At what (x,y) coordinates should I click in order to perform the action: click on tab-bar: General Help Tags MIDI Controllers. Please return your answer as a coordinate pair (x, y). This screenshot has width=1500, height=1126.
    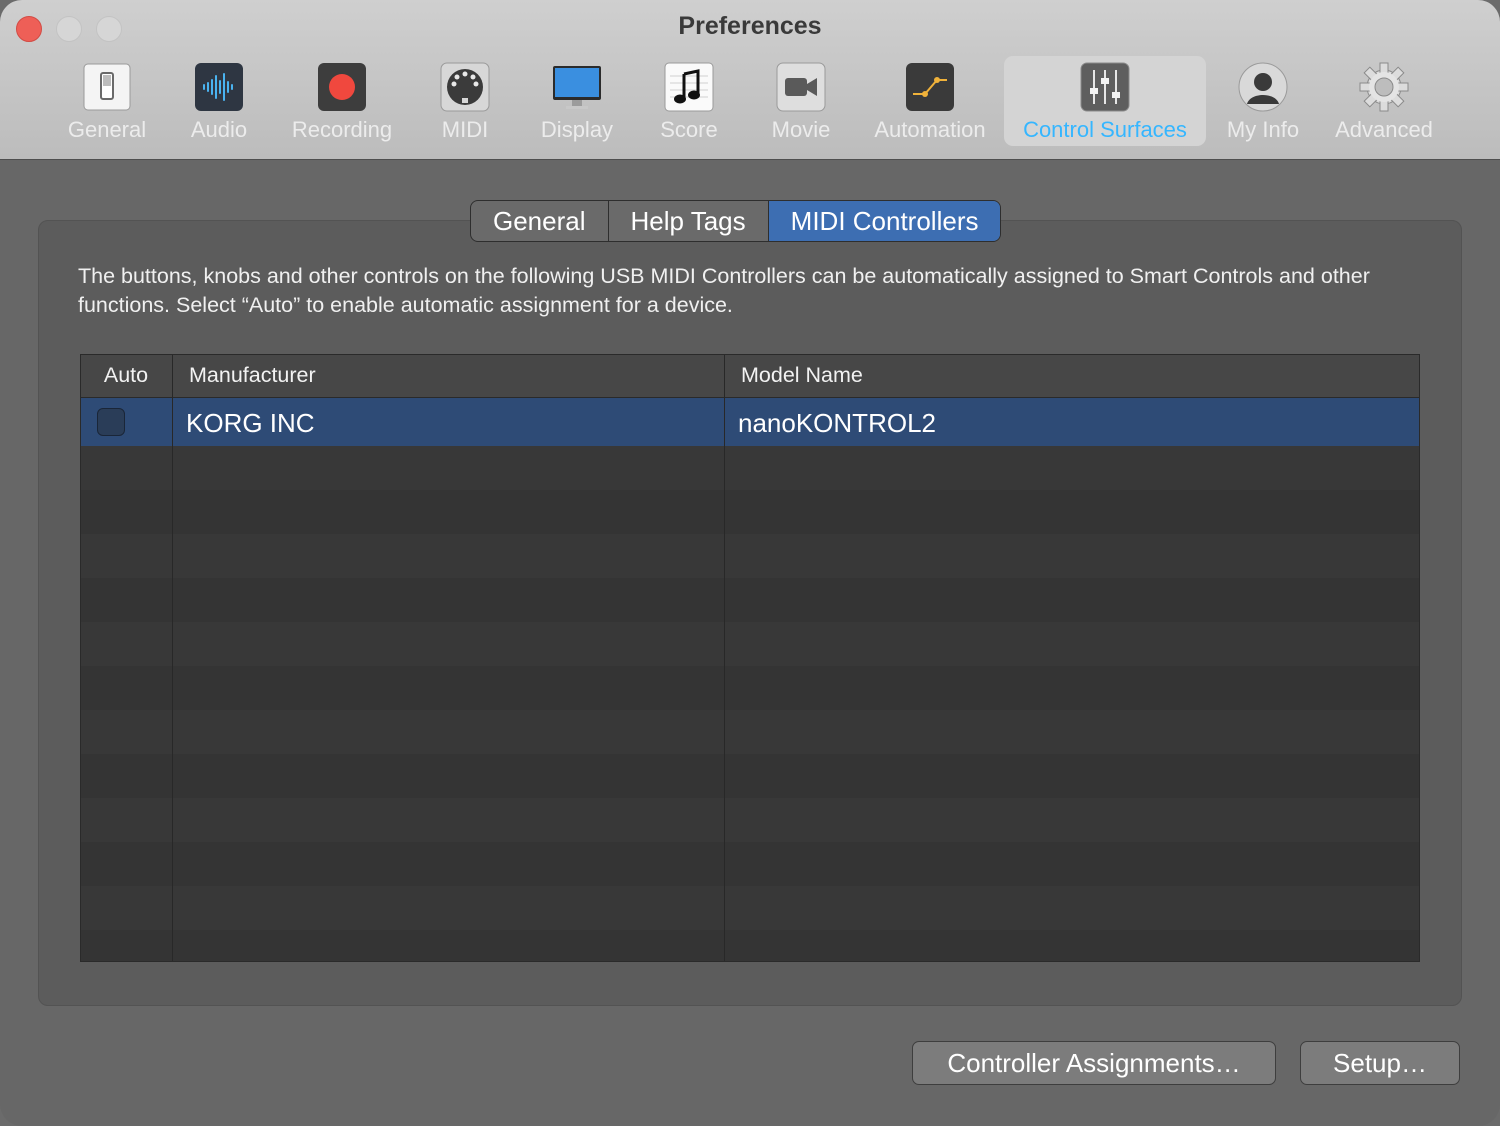
    Looking at the image, I should click on (736, 221).